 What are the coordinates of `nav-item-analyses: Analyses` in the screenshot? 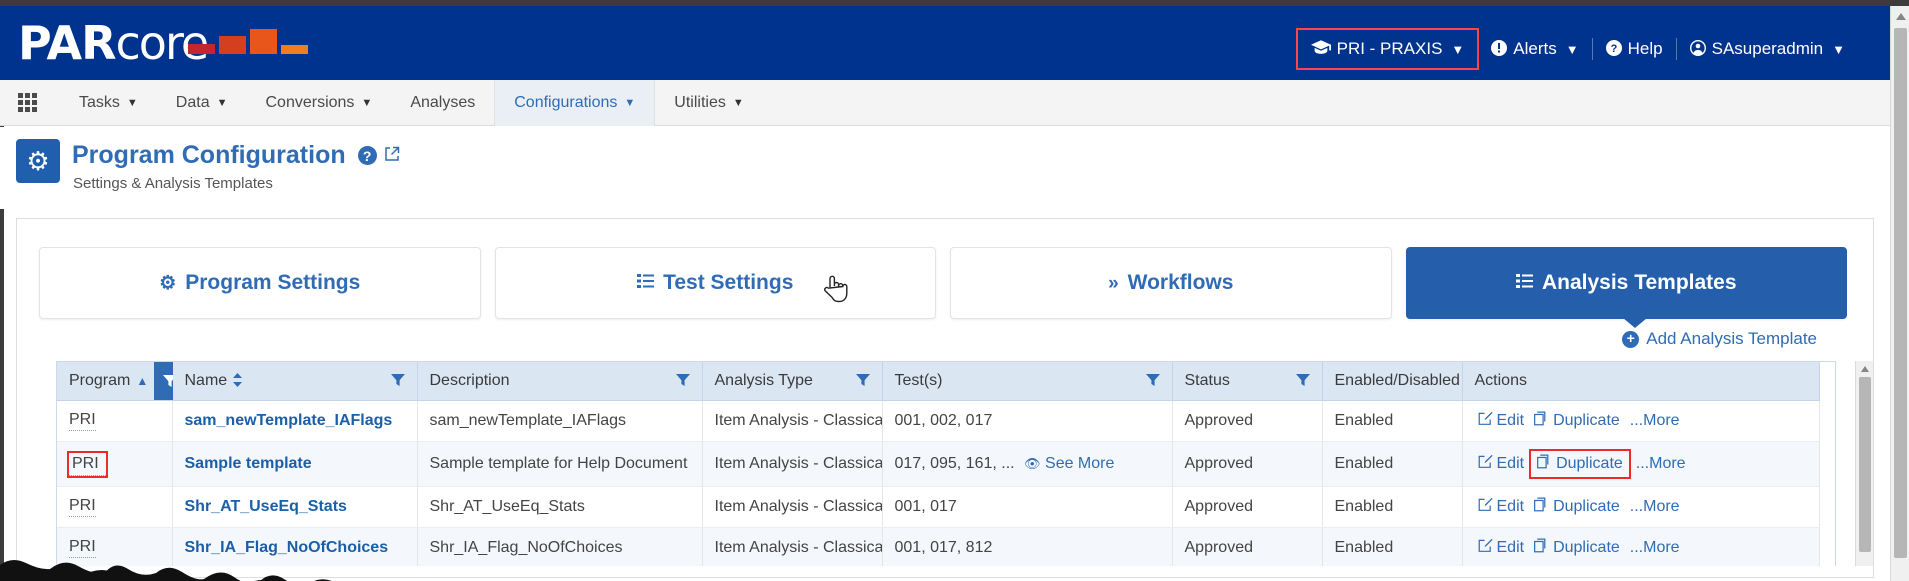 It's located at (442, 103).